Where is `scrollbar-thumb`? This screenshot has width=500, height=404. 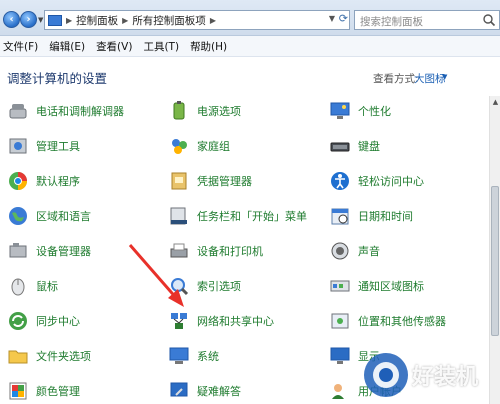
scrollbar-thumb is located at coordinates (495, 261).